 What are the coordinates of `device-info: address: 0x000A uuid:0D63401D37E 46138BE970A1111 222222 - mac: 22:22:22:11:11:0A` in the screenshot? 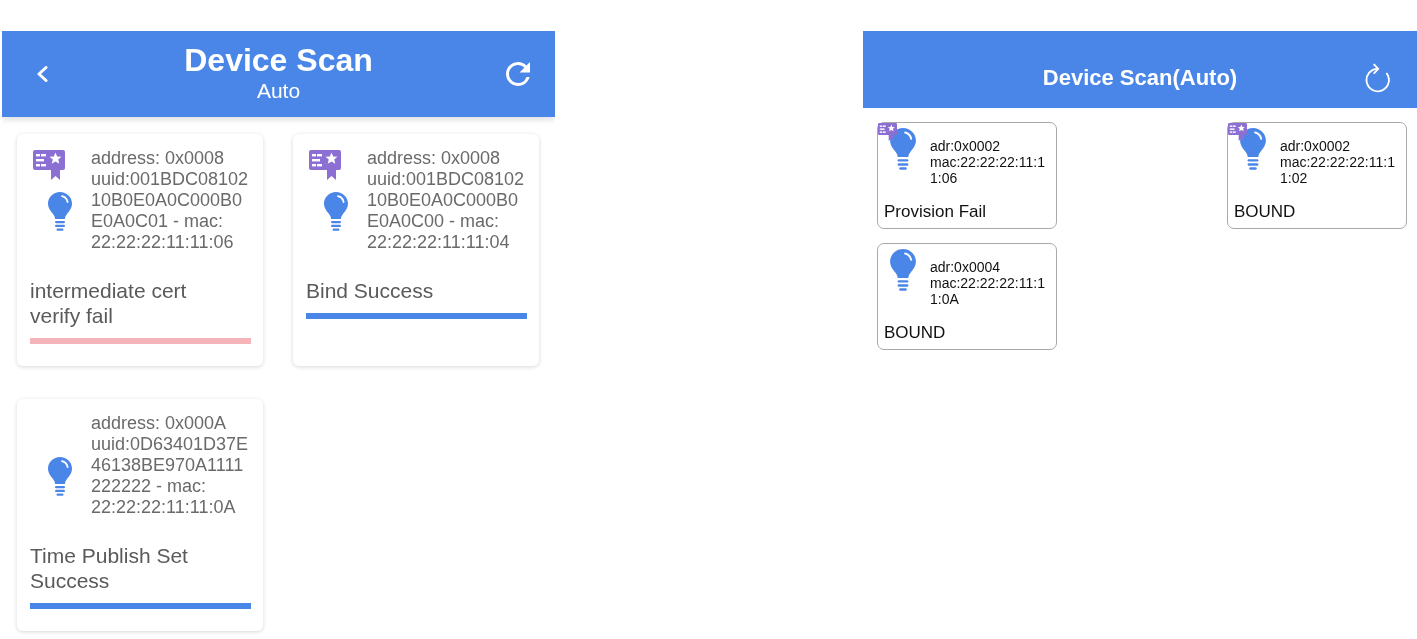 It's located at (170, 465).